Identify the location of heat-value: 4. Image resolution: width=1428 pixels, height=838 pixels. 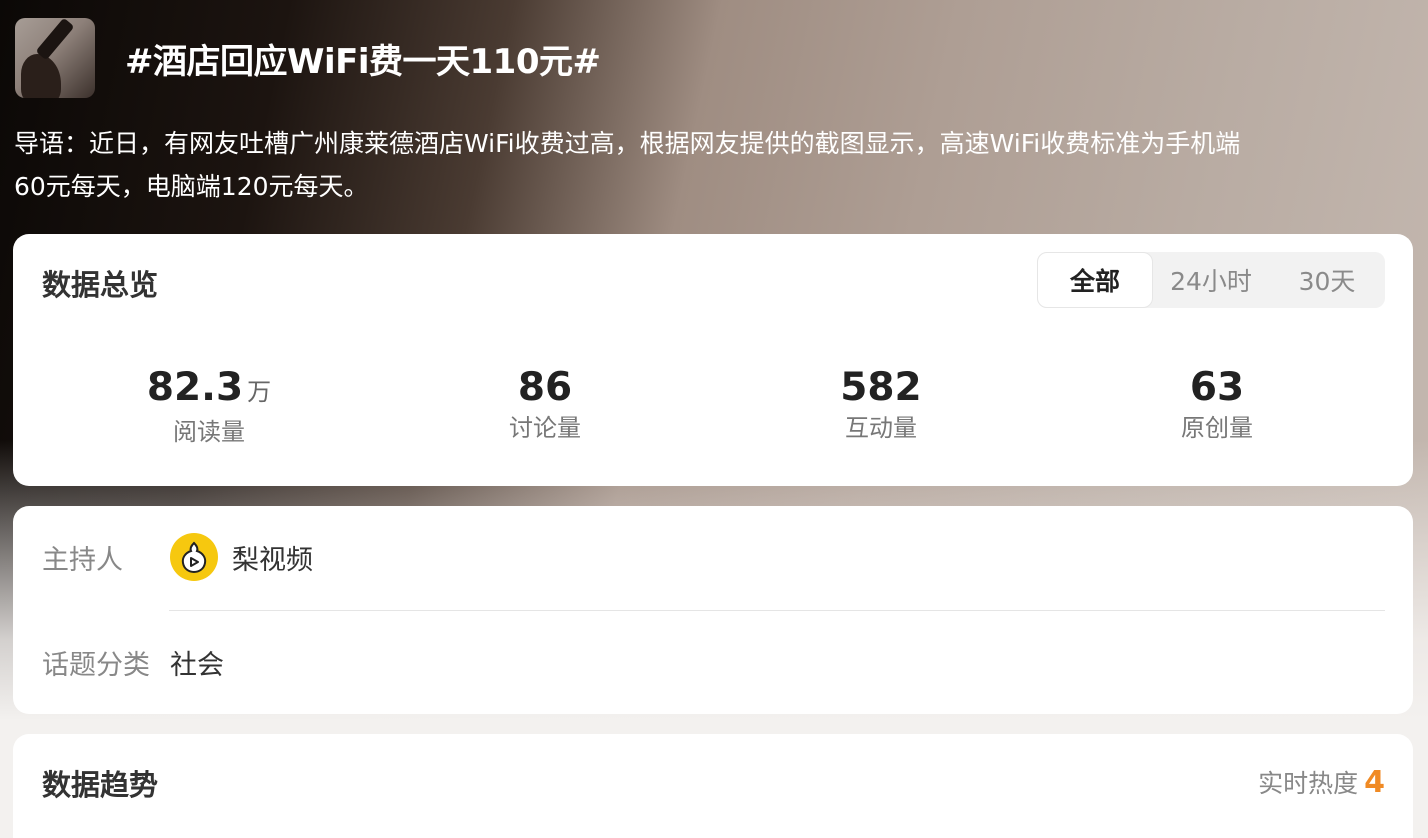
(1374, 782).